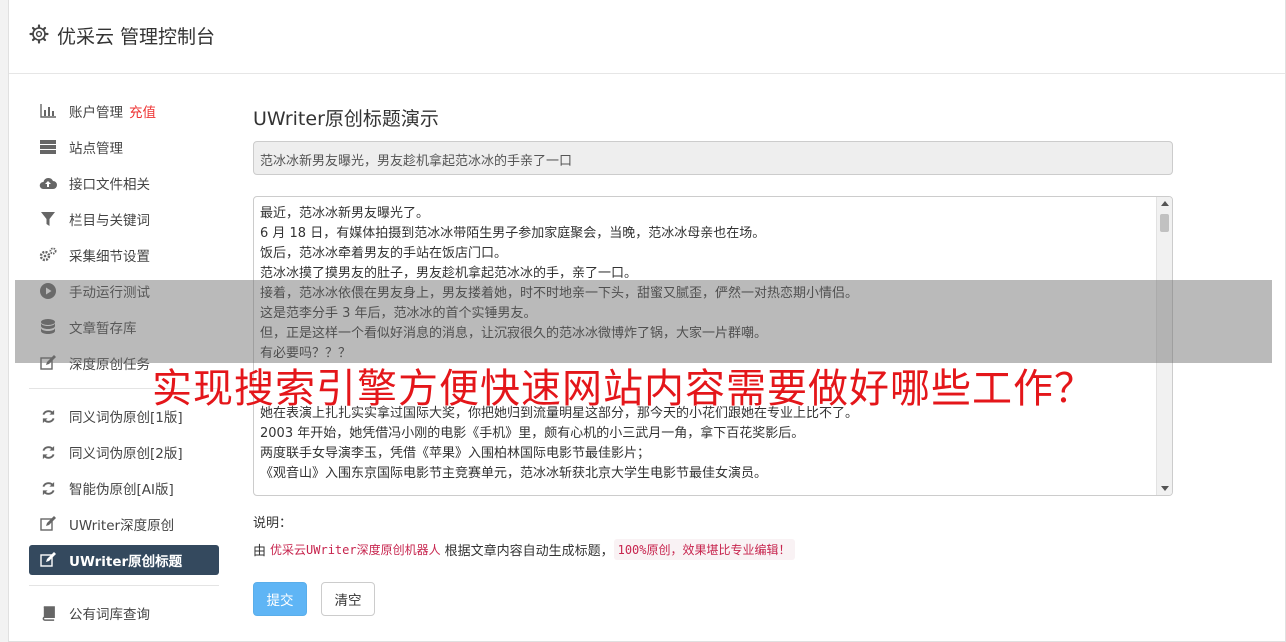  What do you see at coordinates (704, 549) in the screenshot?
I see `note-badge: 100%原创，效果堪比专业编辑！` at bounding box center [704, 549].